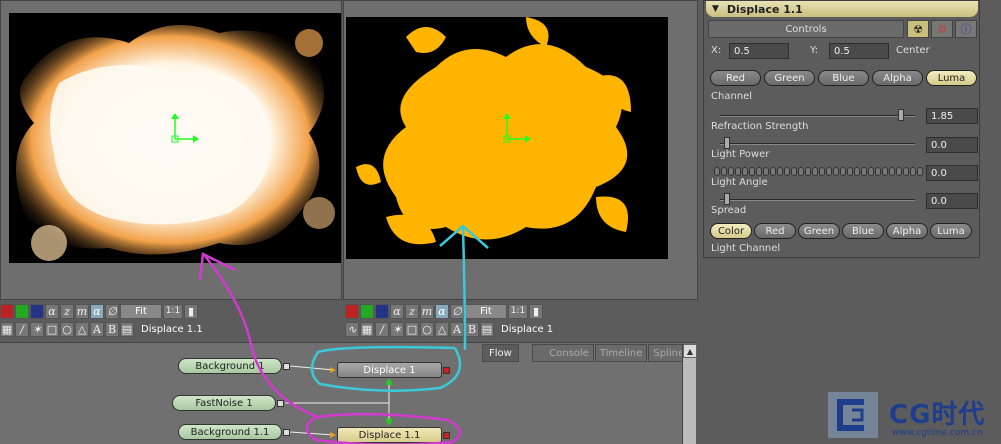 The height and width of the screenshot is (444, 1001). Describe the element at coordinates (759, 51) in the screenshot. I see `center-x-input: 0.5` at that location.